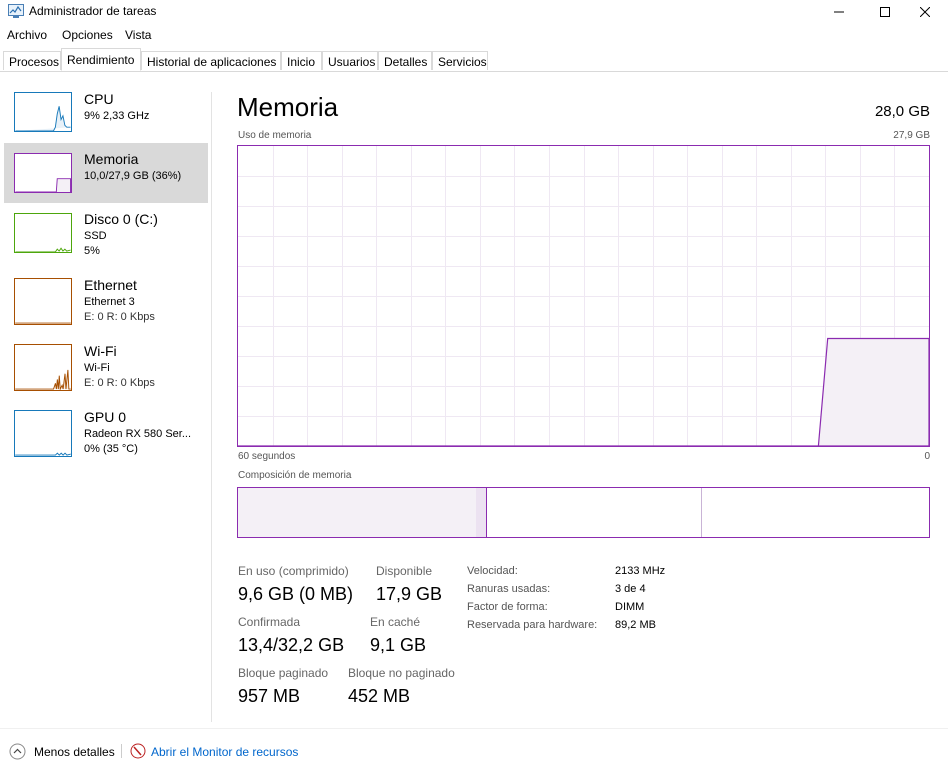 Image resolution: width=948 pixels, height=770 pixels. Describe the element at coordinates (291, 645) in the screenshot. I see `committed-value: 13,4/32,2 GB` at that location.